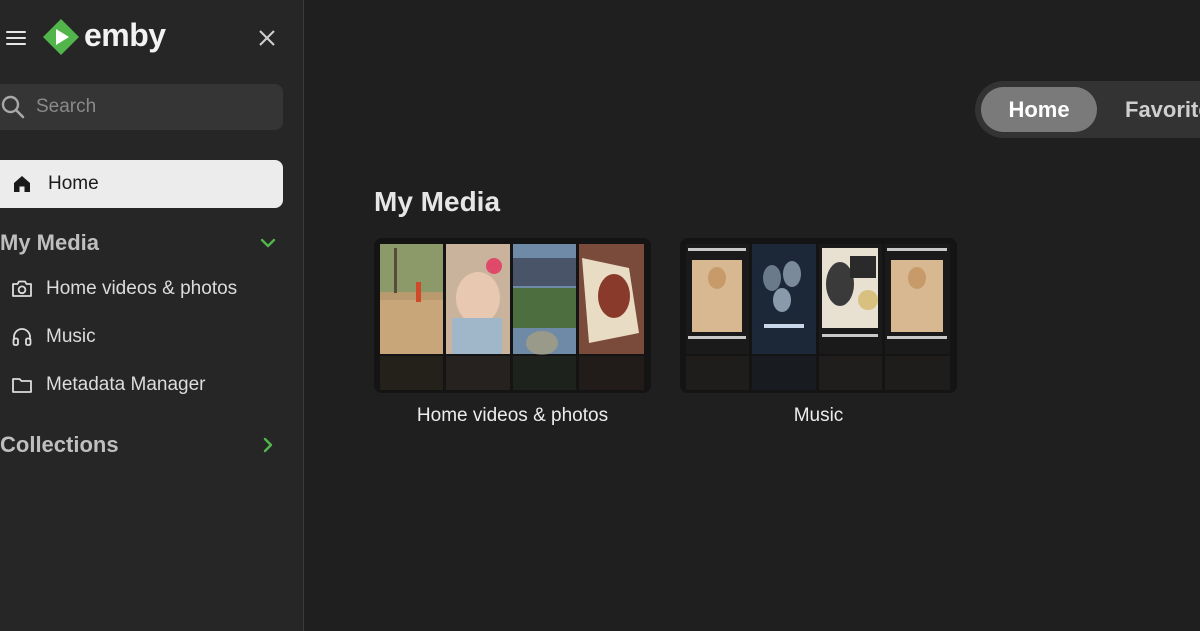 The width and height of the screenshot is (1200, 631). I want to click on home-videos-collage-image, so click(512, 318).